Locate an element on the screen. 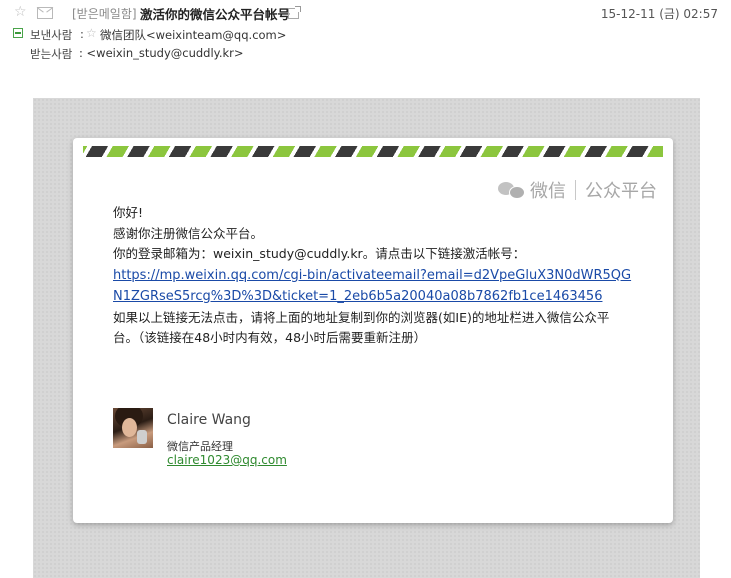  wechat-logo-icon is located at coordinates (511, 190).